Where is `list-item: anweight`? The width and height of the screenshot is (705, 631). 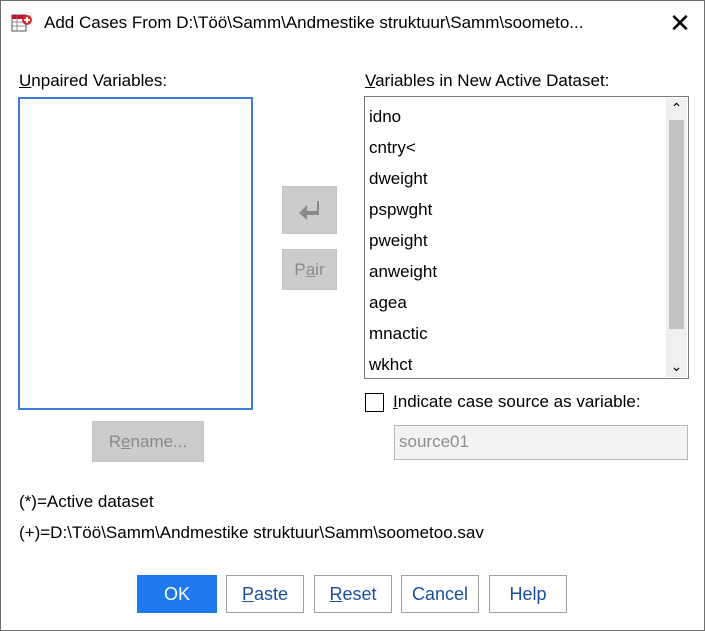
list-item: anweight is located at coordinates (403, 271).